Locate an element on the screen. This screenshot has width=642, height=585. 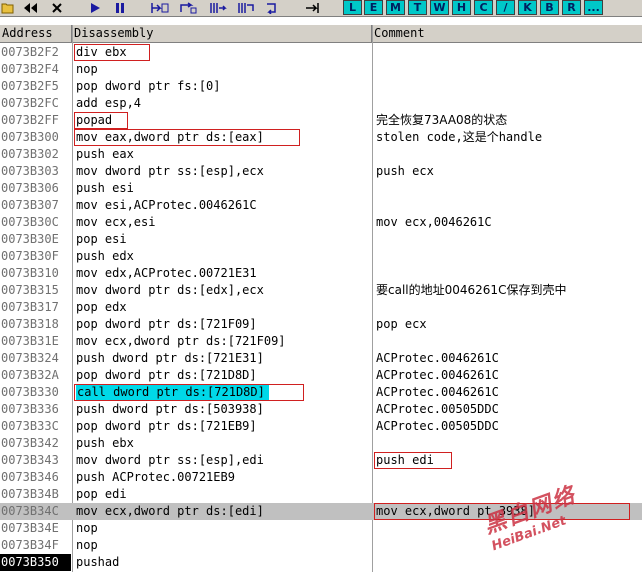
disassembly-cell: pop dword ptr ds:[721EB9] is located at coordinates (166, 426).